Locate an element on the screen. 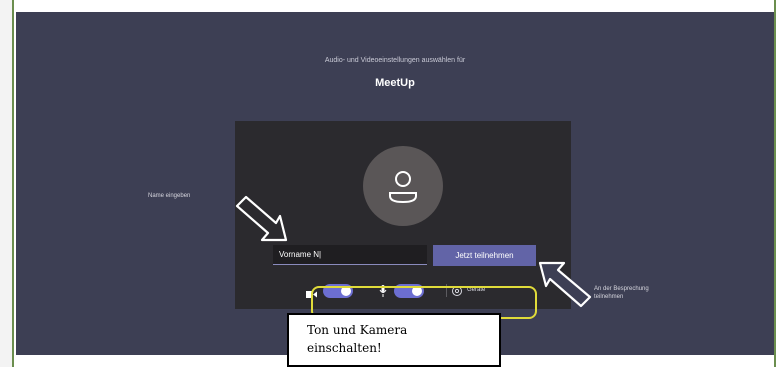 The width and height of the screenshot is (776, 367). meeting-title: MeetUp is located at coordinates (395, 83).